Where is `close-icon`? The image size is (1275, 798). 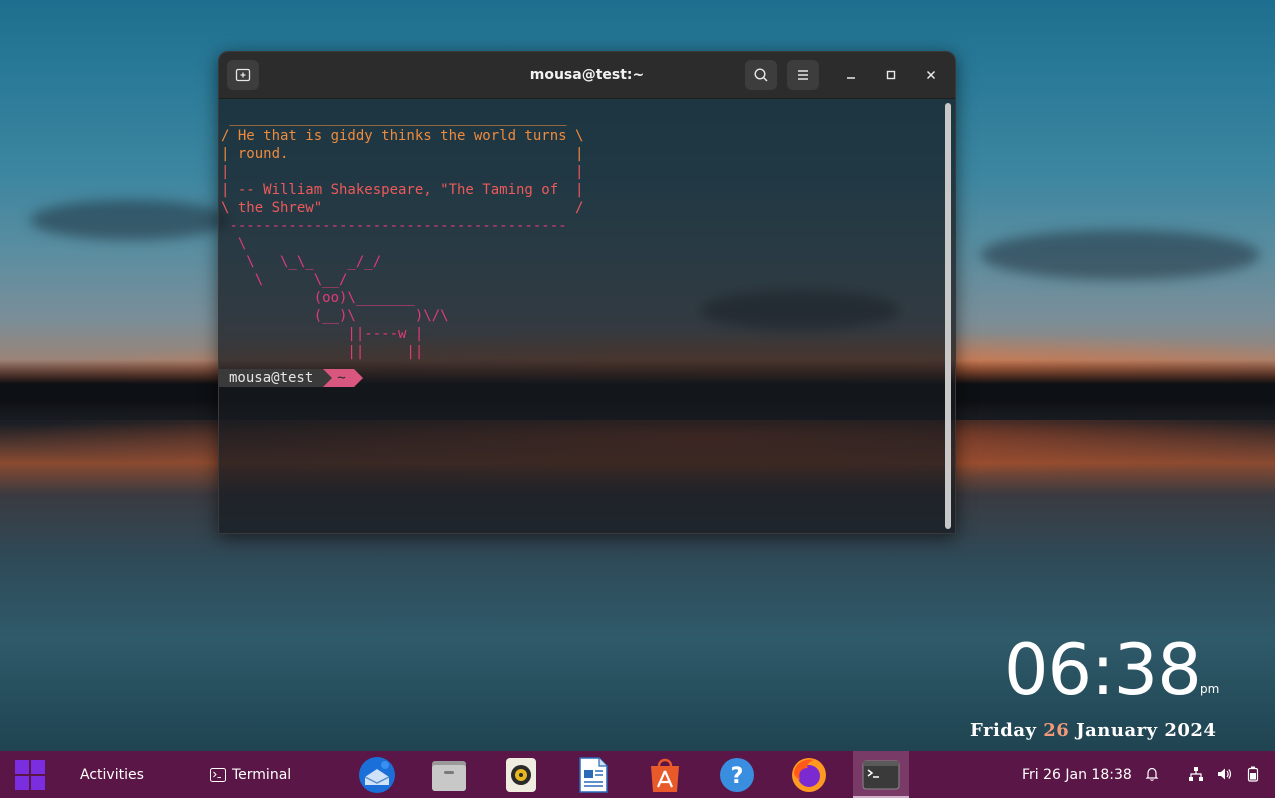
close-icon is located at coordinates (931, 75).